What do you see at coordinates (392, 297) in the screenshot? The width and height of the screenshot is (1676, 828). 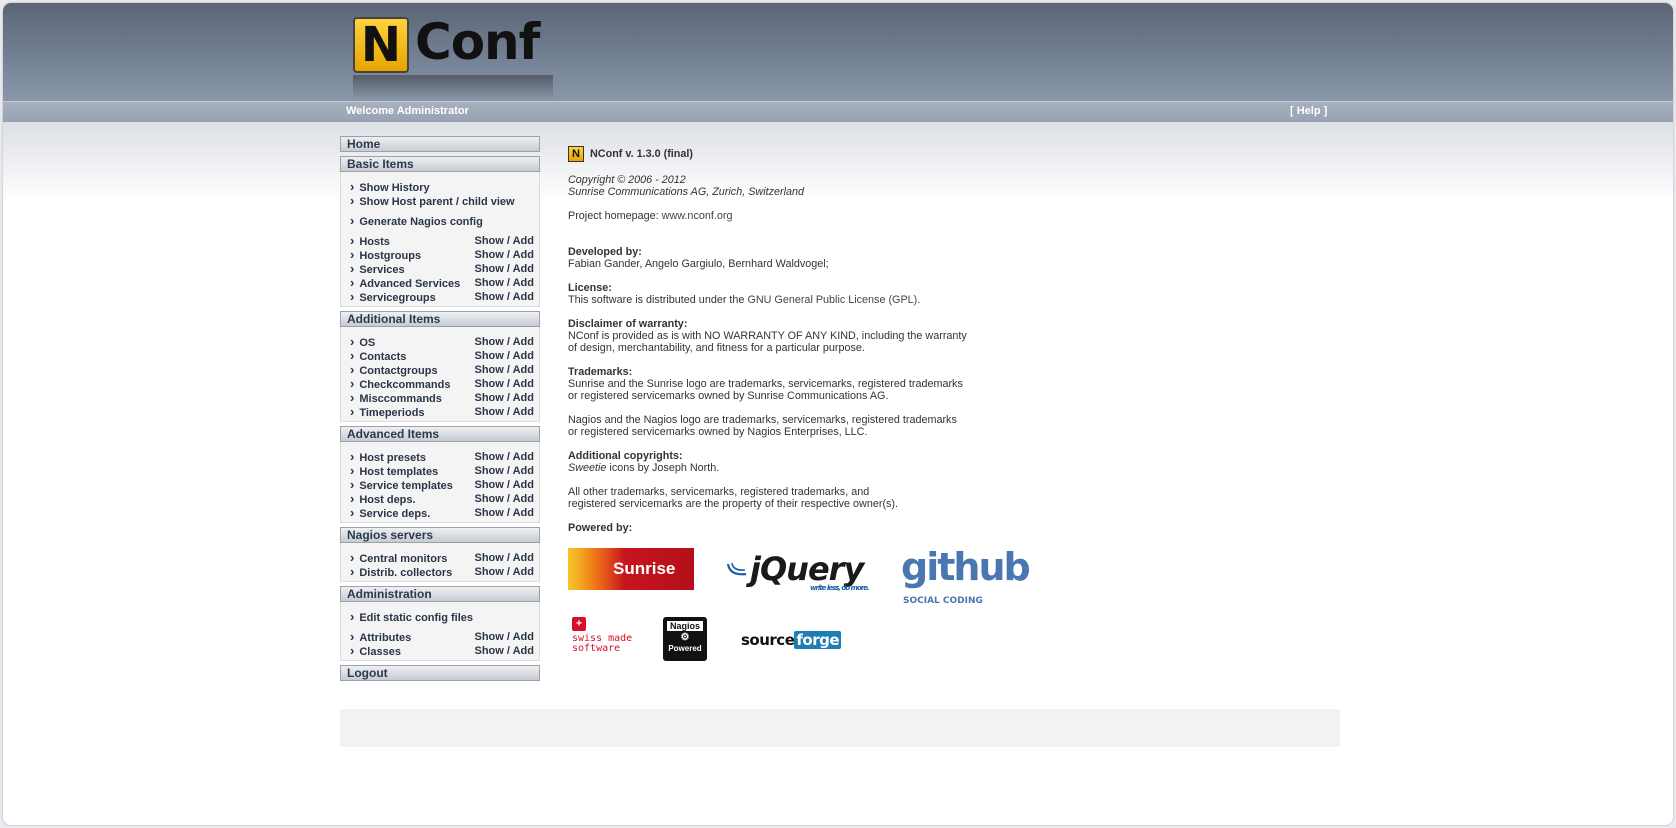 I see `menu-item-label: Servicegroups` at bounding box center [392, 297].